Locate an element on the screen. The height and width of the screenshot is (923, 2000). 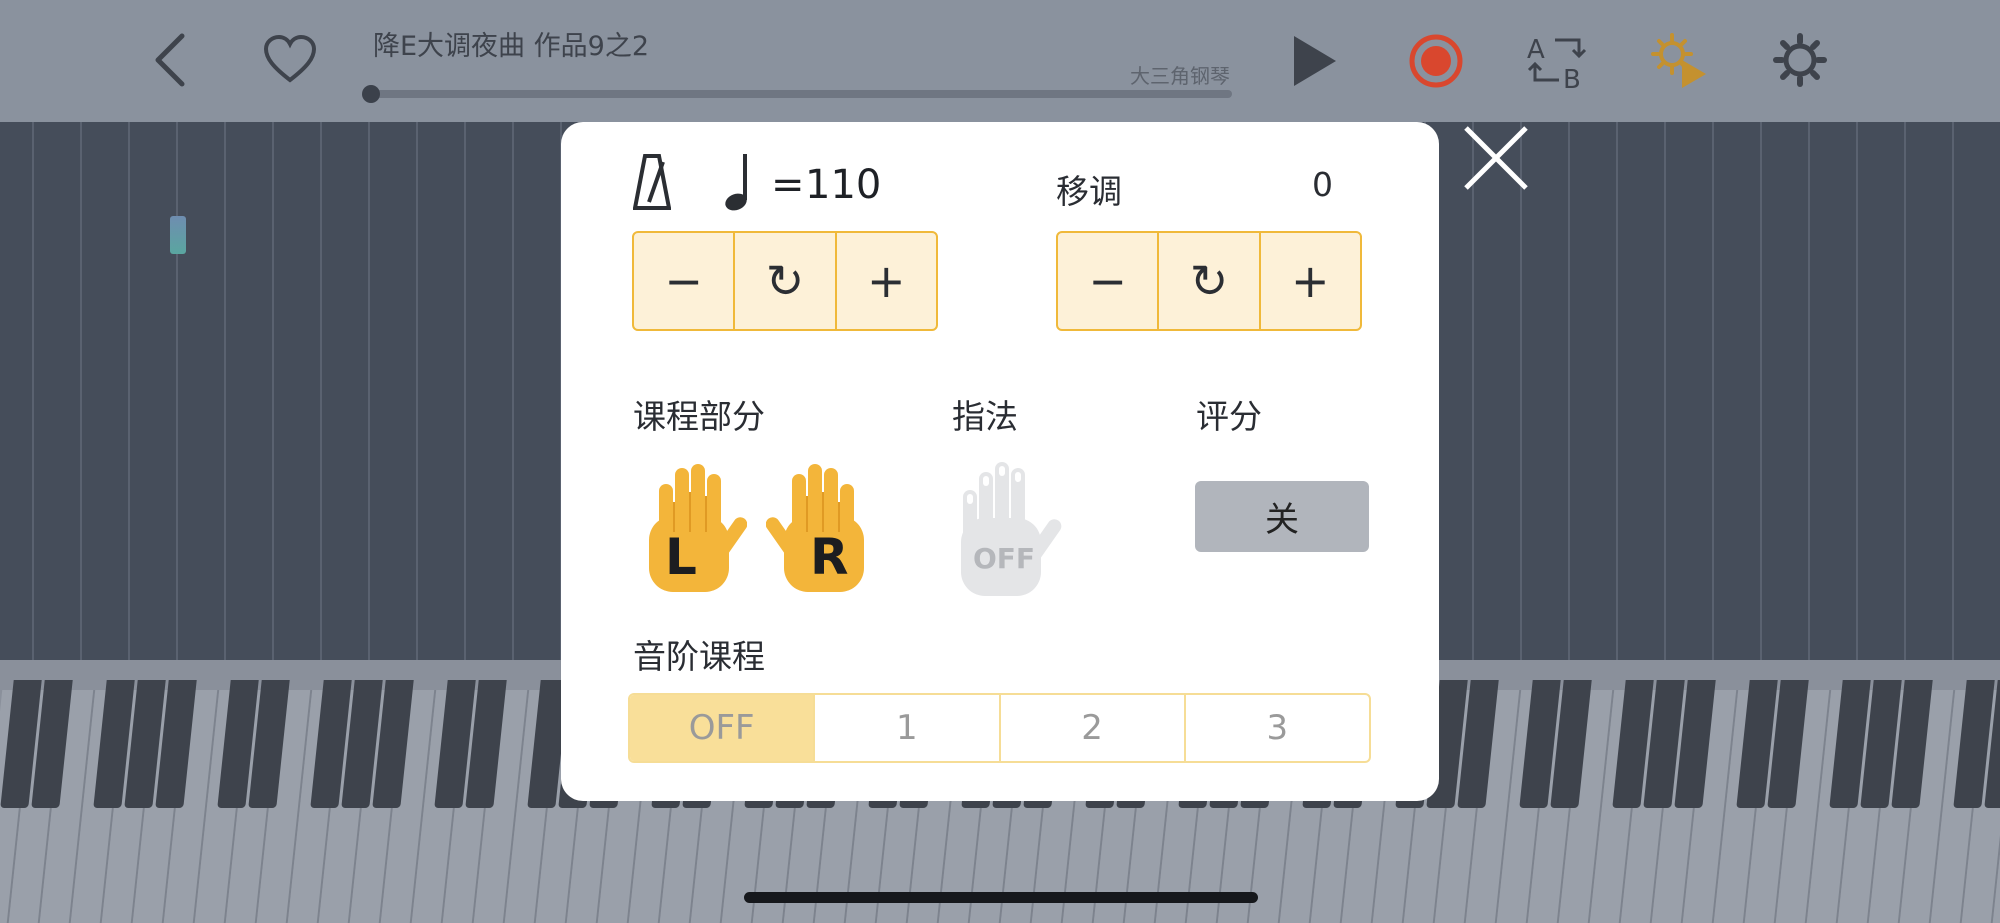
transpose-minus-button: − is located at coordinates (1109, 281).